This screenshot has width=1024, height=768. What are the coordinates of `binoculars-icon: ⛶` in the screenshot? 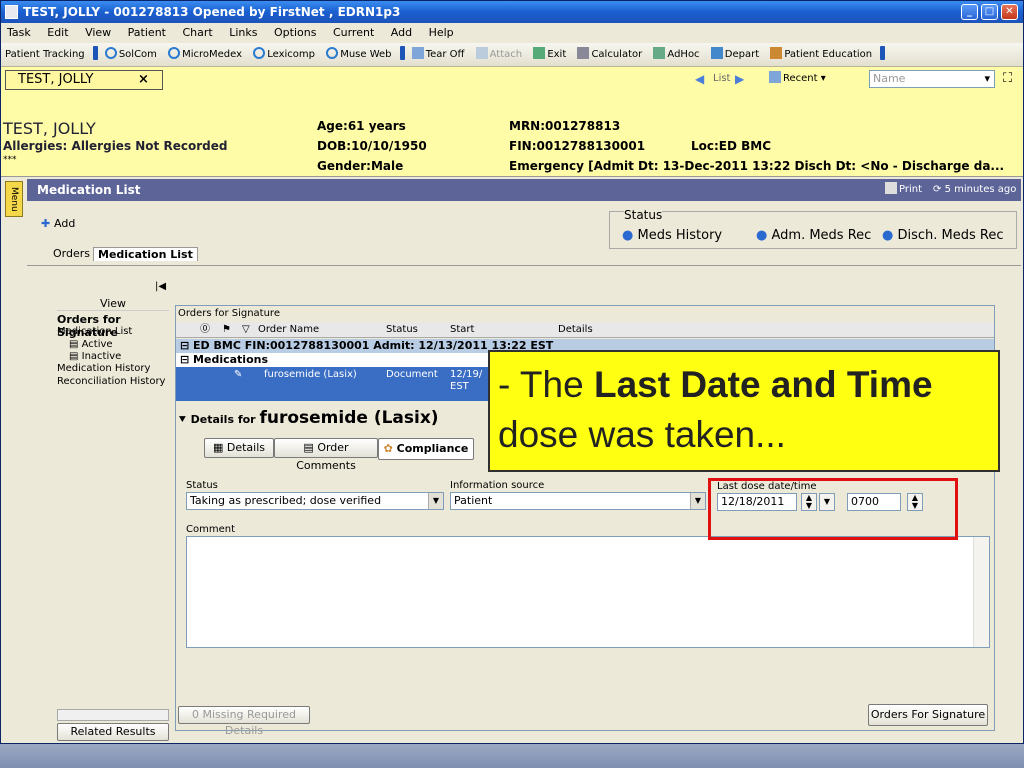 It's located at (1007, 78).